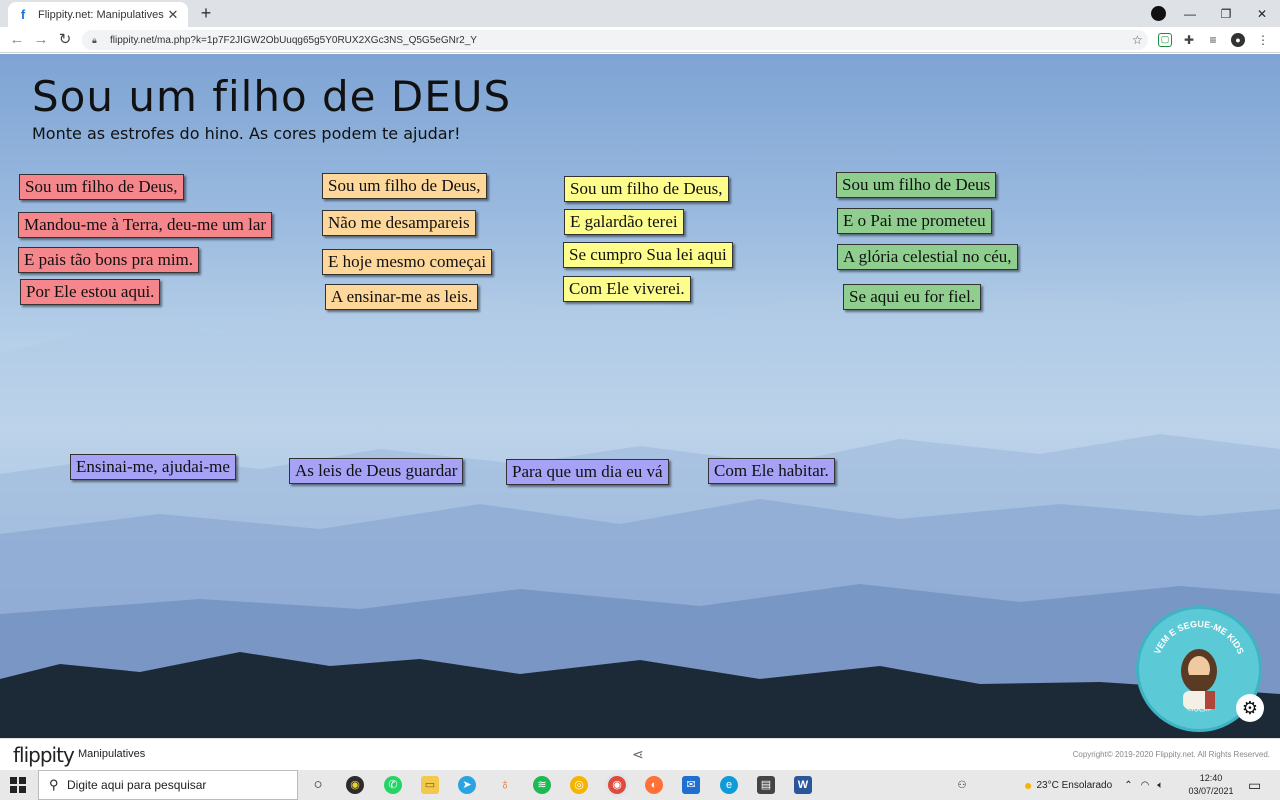 This screenshot has width=1280, height=800. I want to click on orange-card: E hoje mesmo começai, so click(407, 262).